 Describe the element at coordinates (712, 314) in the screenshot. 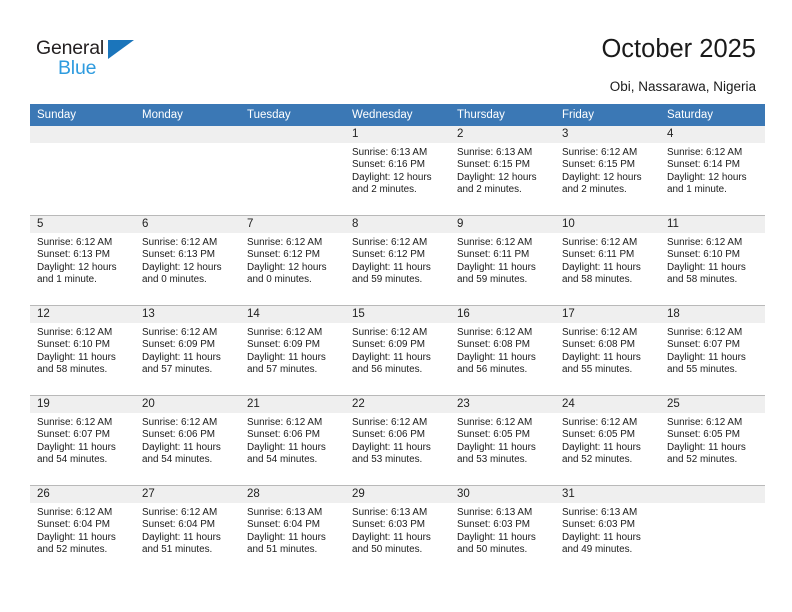

I see `day-number: 18` at that location.